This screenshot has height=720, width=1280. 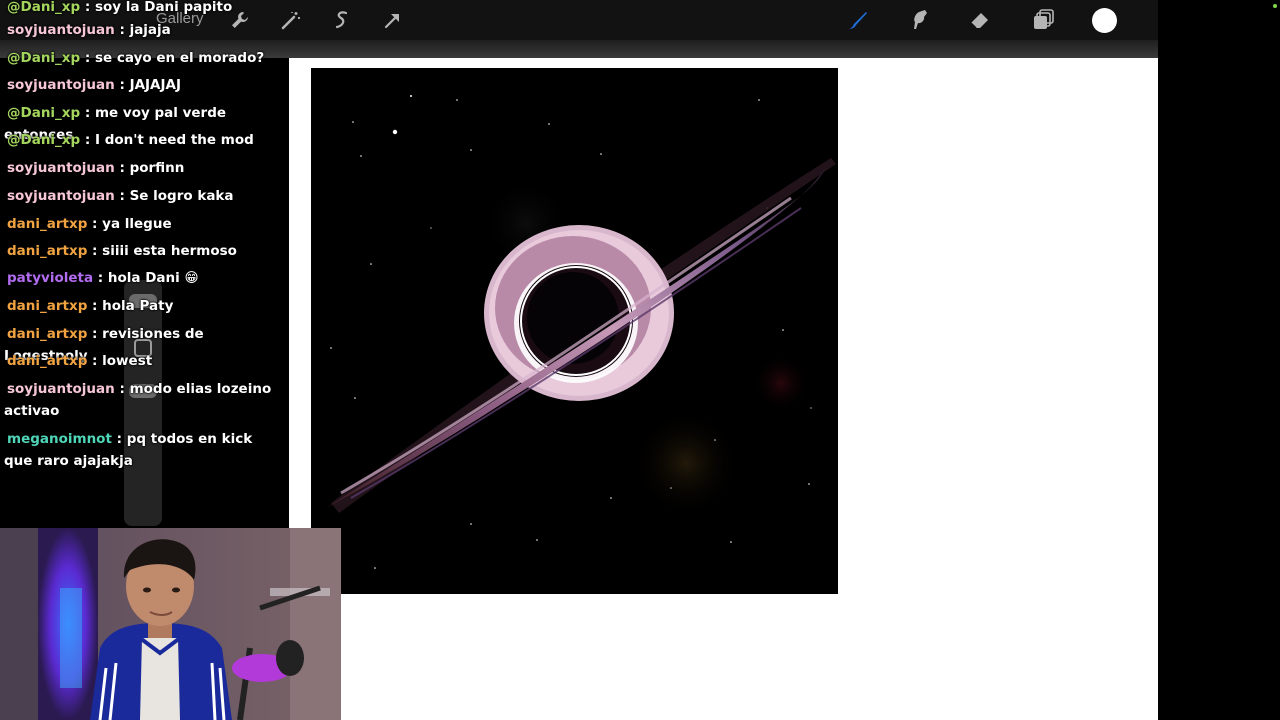 I want to click on chat-message: soyjuantojuan : porfinn, so click(x=139, y=168).